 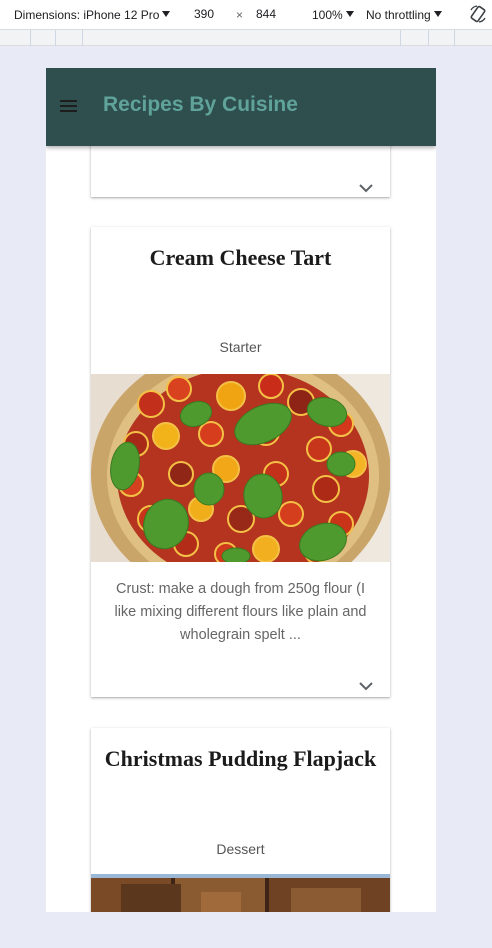 I want to click on app-bar: Recipes By Cuisine, so click(x=241, y=107).